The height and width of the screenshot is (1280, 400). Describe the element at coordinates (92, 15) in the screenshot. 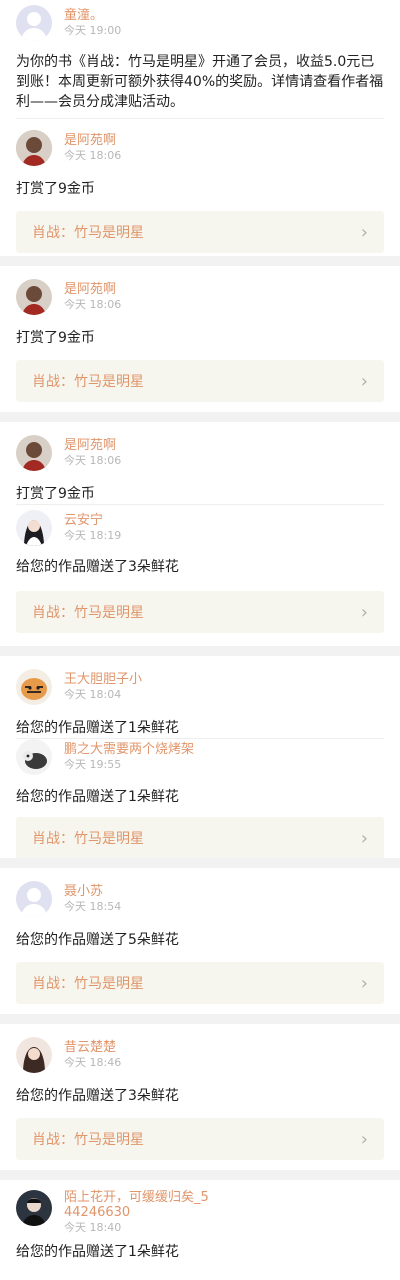

I see `sender-name: 童潼。` at that location.